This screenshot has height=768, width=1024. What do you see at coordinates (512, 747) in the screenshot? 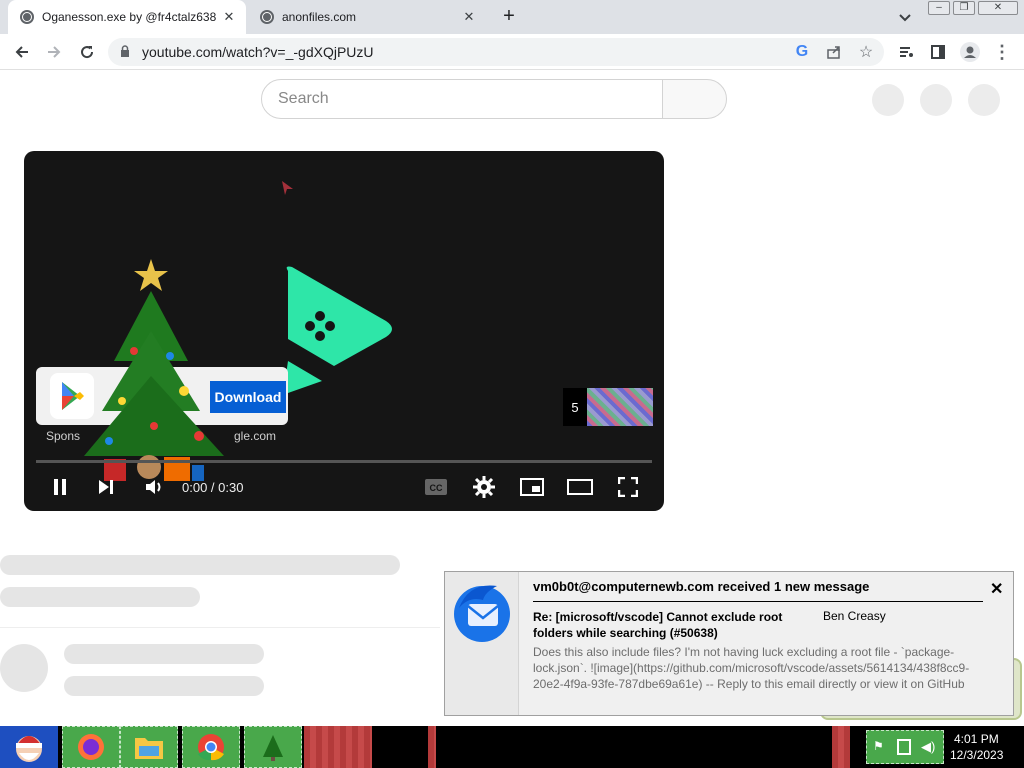
I see `windows-taskbar: ⚑ ◀) 4:01 PM 12/3/2023` at bounding box center [512, 747].